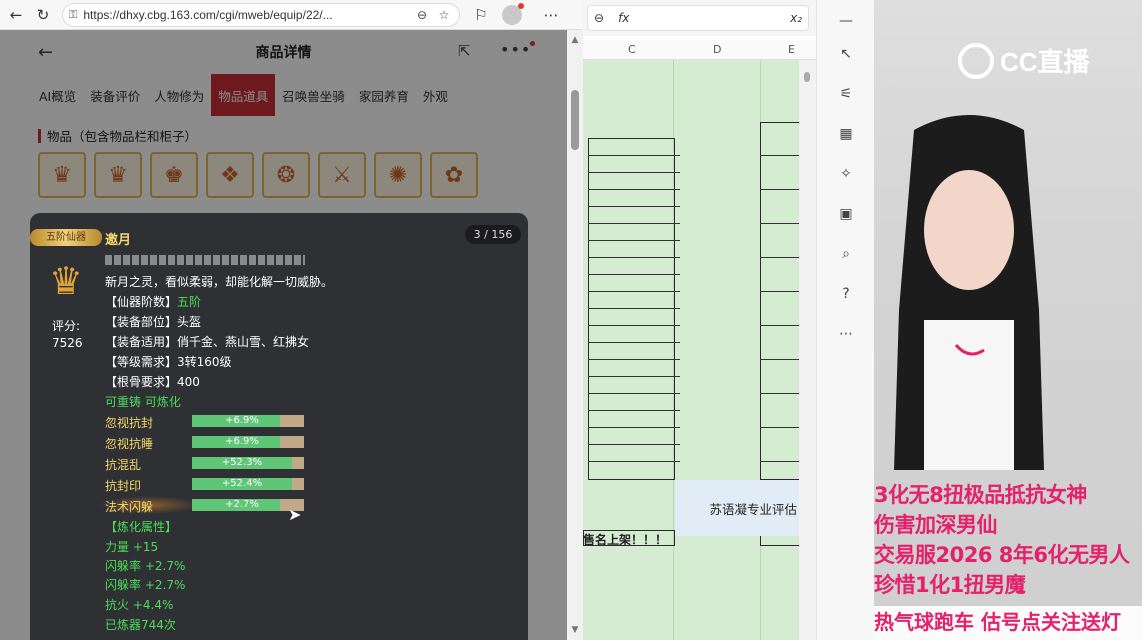  What do you see at coordinates (980, 495) in the screenshot?
I see `caption-line: 3化无8扭极品抵抗女神` at bounding box center [980, 495].